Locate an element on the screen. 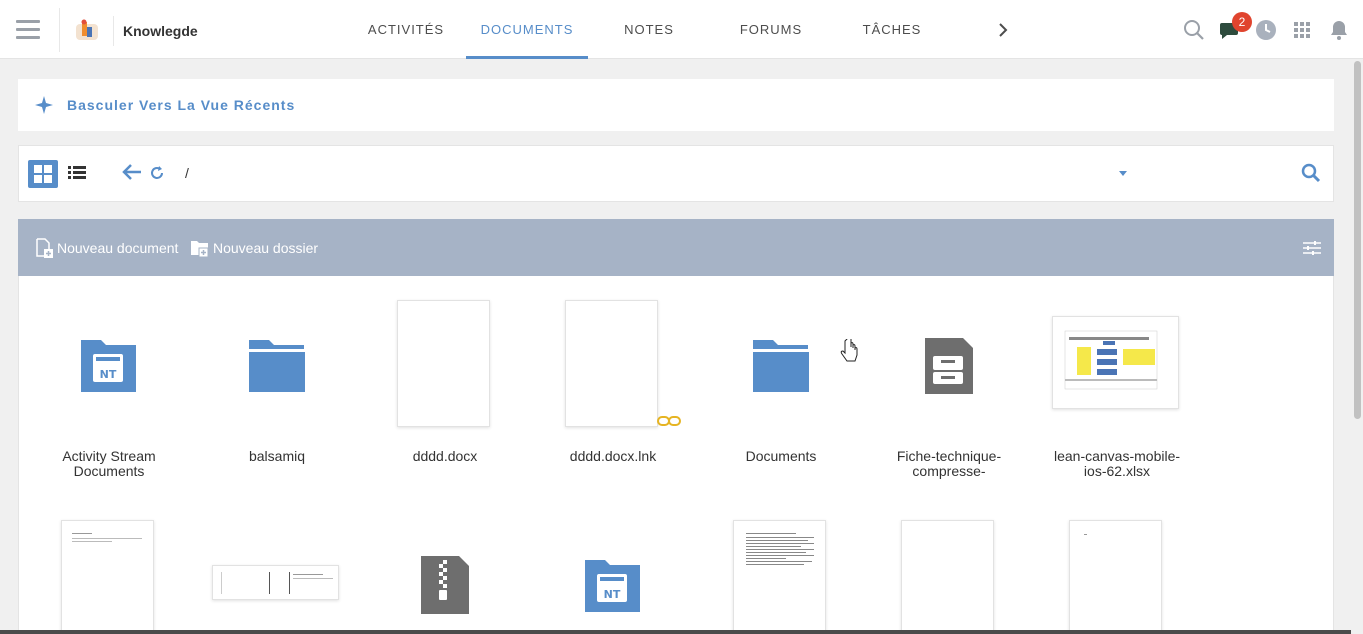  grid-item-lean-canvas: lean-canvas-mobile-ios-62.xlsx is located at coordinates (1117, 391).